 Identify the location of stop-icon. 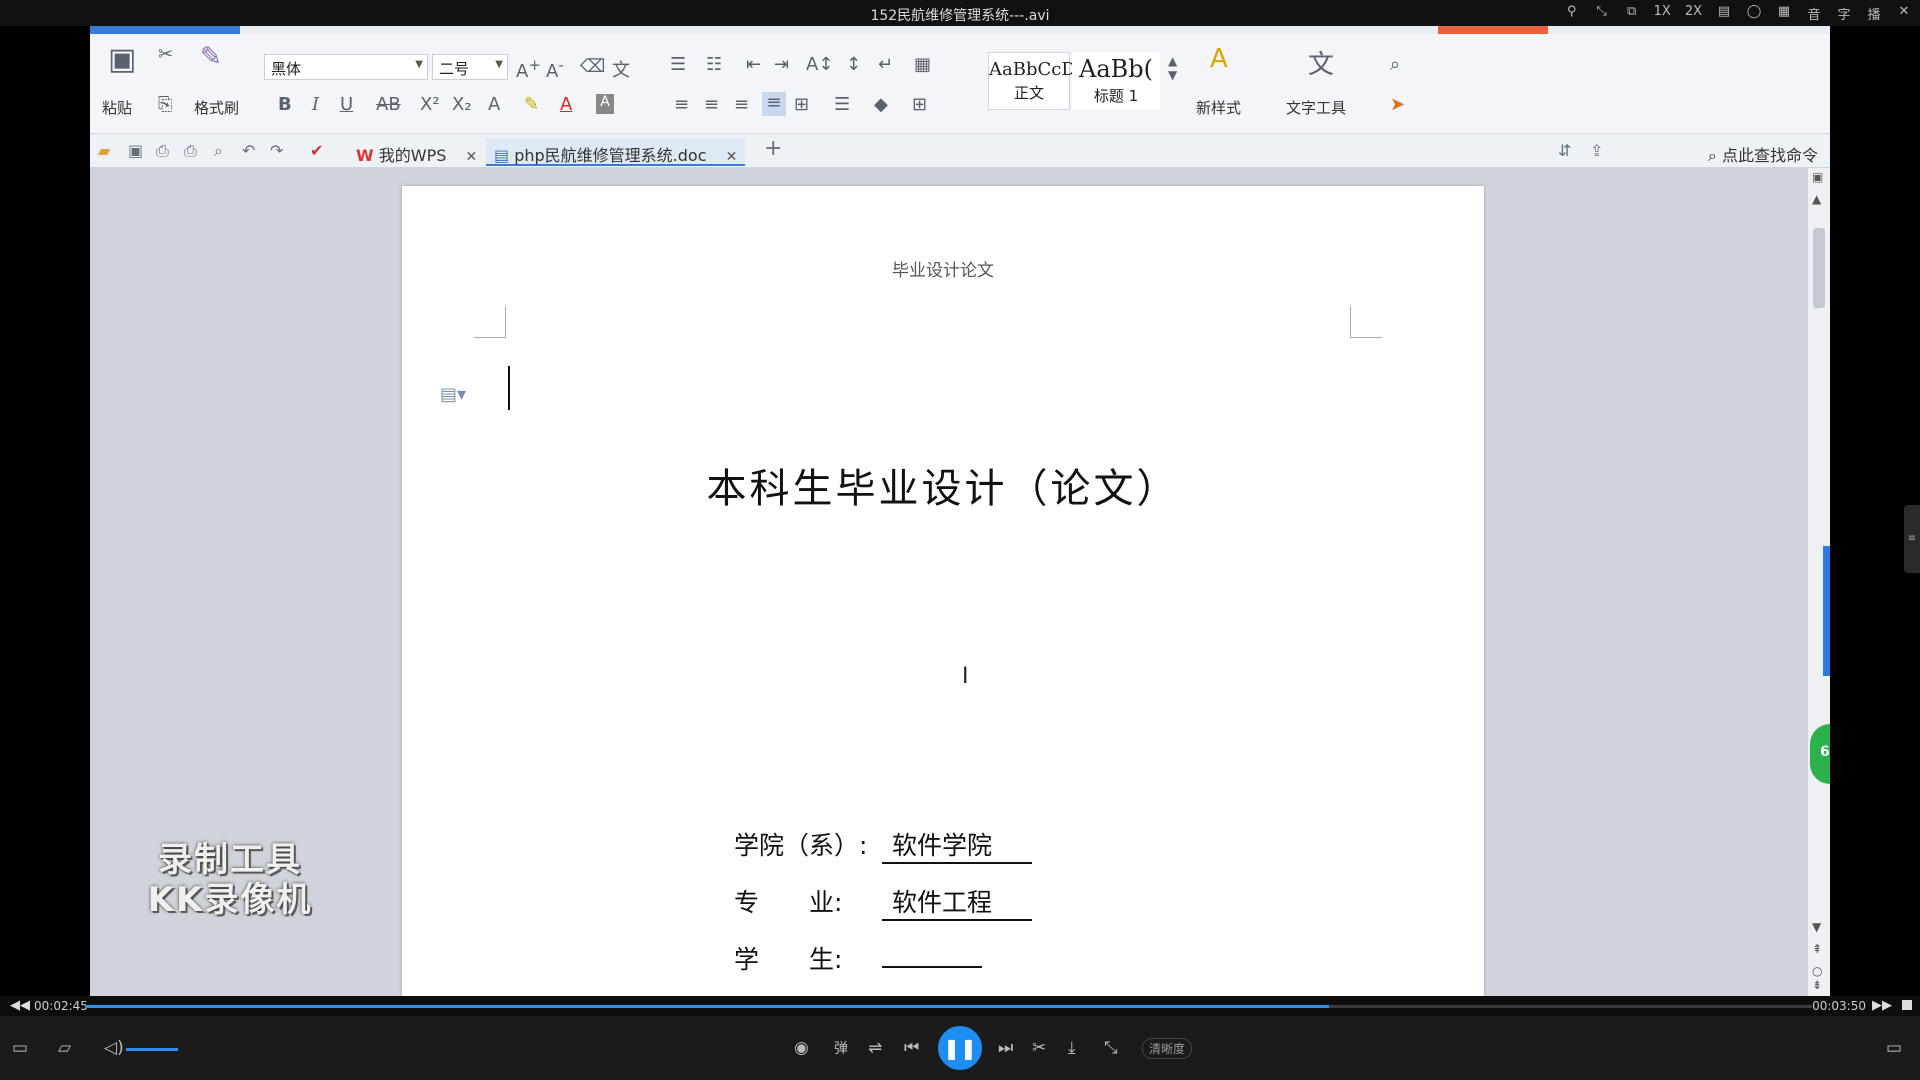
(1907, 1005).